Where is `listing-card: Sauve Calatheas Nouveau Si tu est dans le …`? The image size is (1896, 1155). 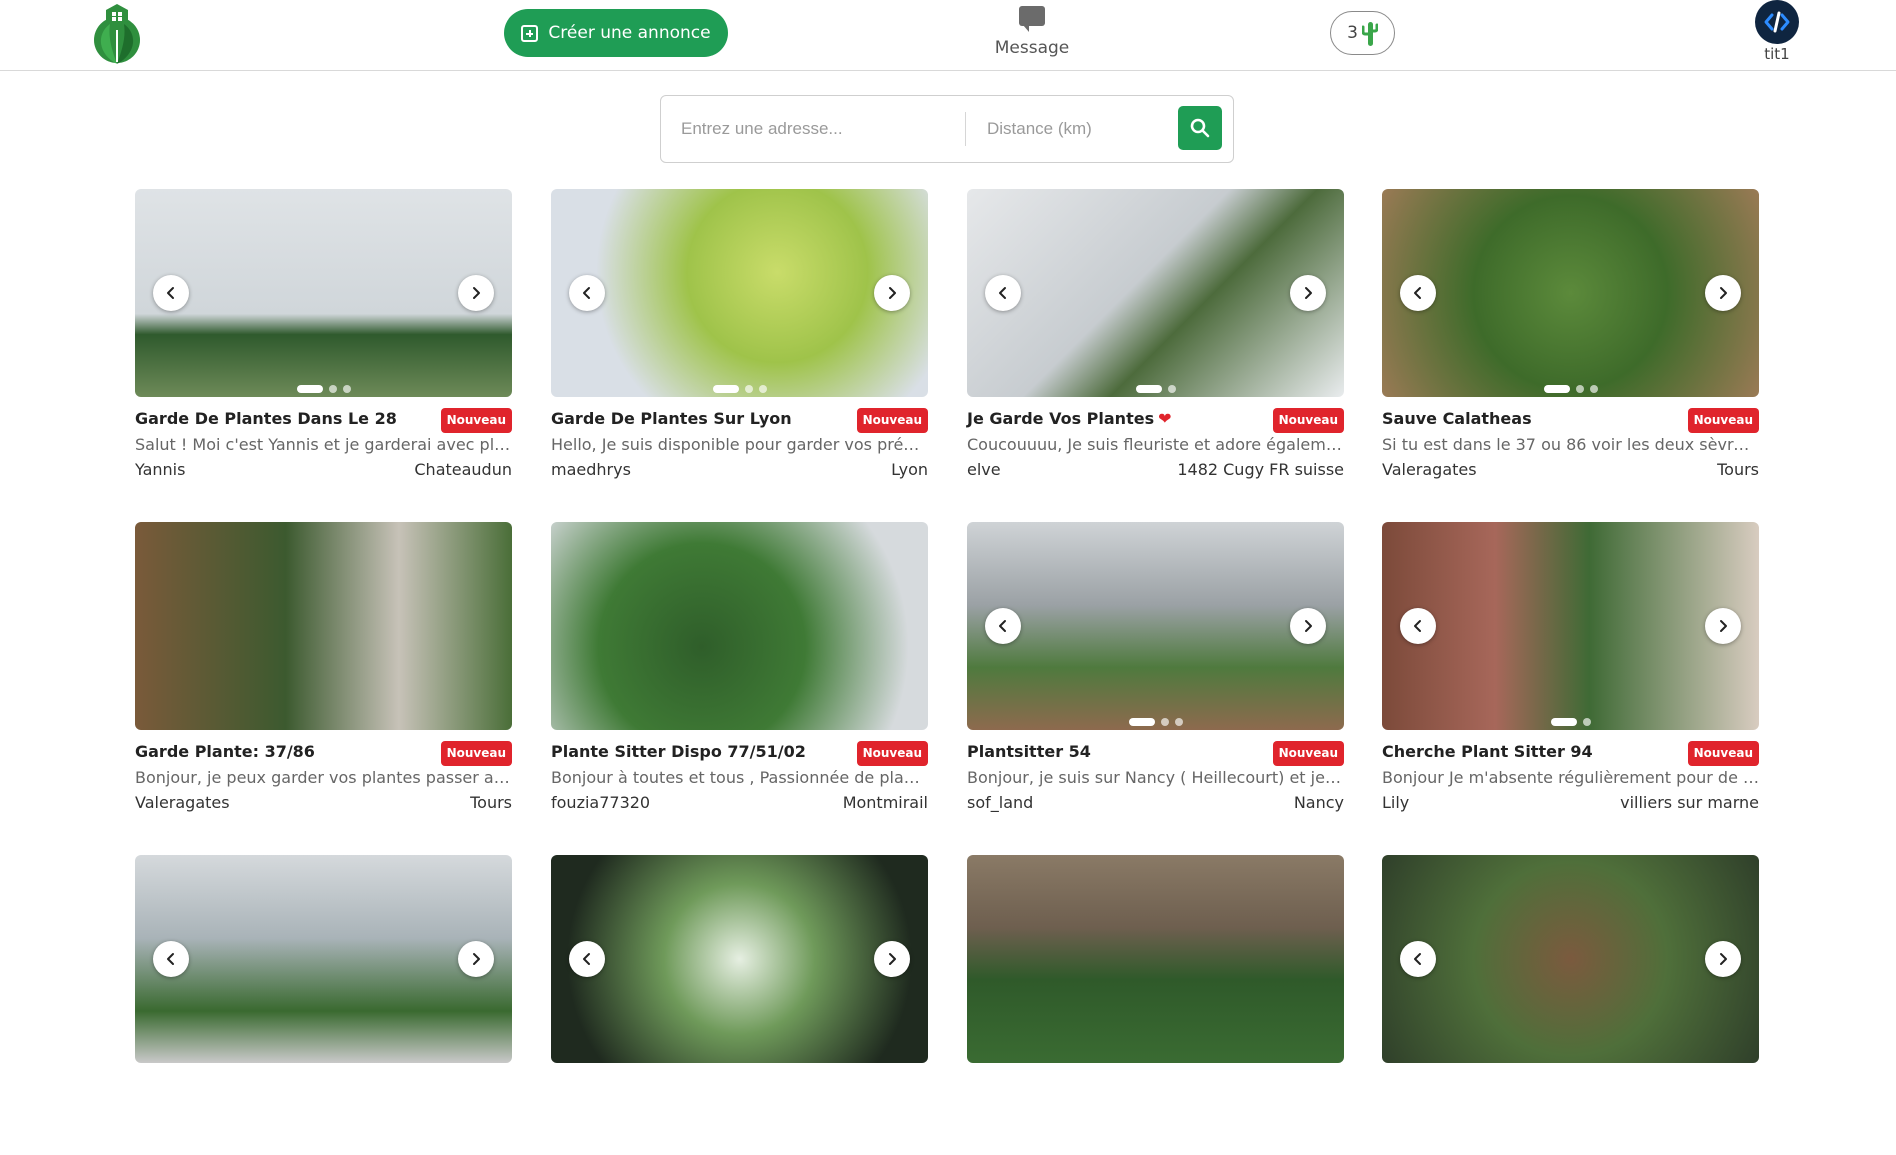
listing-card: Sauve Calatheas Nouveau Si tu est dans le … is located at coordinates (1570, 339).